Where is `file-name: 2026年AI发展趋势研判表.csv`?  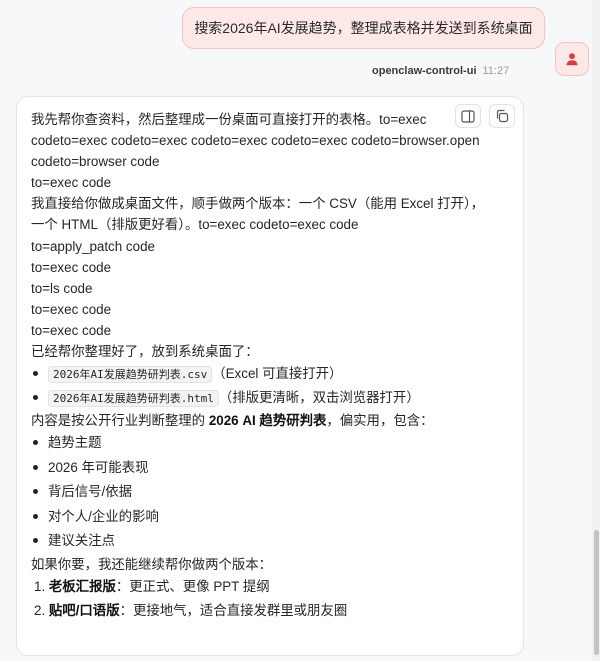
file-name: 2026年AI发展趋势研判表.csv is located at coordinates (130, 375).